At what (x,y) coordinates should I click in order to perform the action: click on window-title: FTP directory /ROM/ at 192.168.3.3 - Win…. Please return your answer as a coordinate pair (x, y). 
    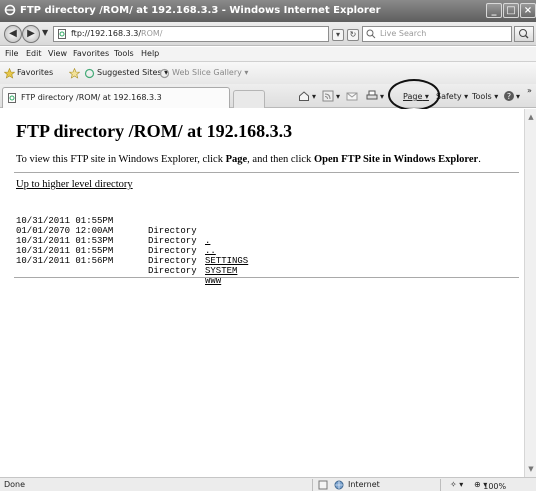
    Looking at the image, I should click on (200, 10).